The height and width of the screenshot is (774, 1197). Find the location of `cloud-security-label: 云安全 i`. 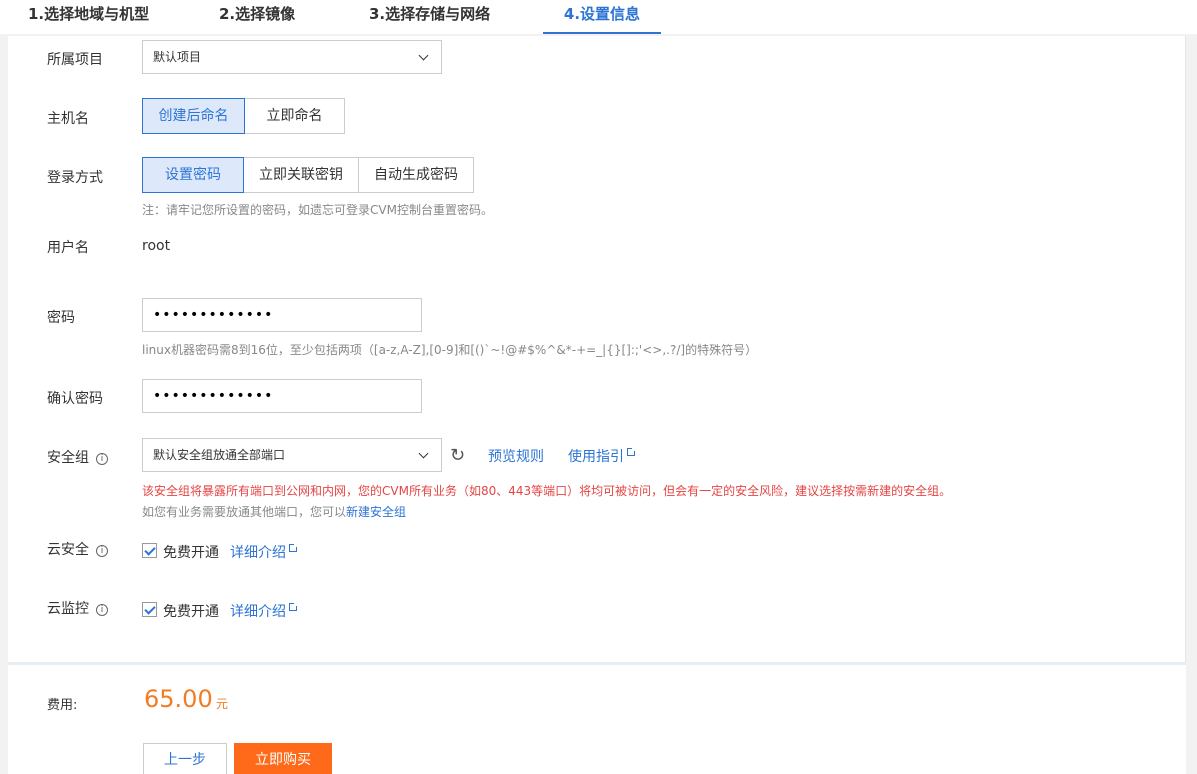

cloud-security-label: 云安全 i is located at coordinates (77, 549).